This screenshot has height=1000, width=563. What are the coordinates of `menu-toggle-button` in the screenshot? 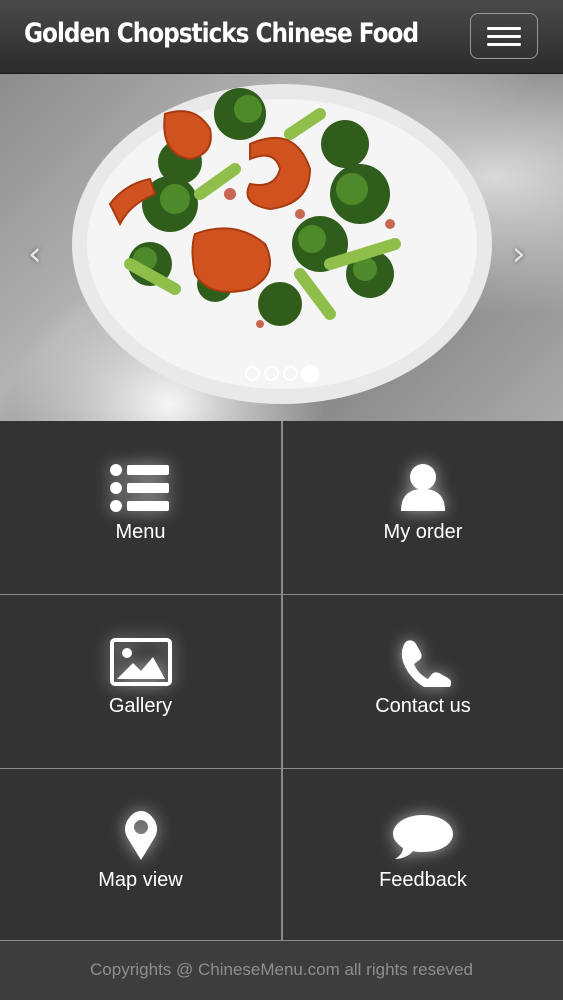 It's located at (504, 36).